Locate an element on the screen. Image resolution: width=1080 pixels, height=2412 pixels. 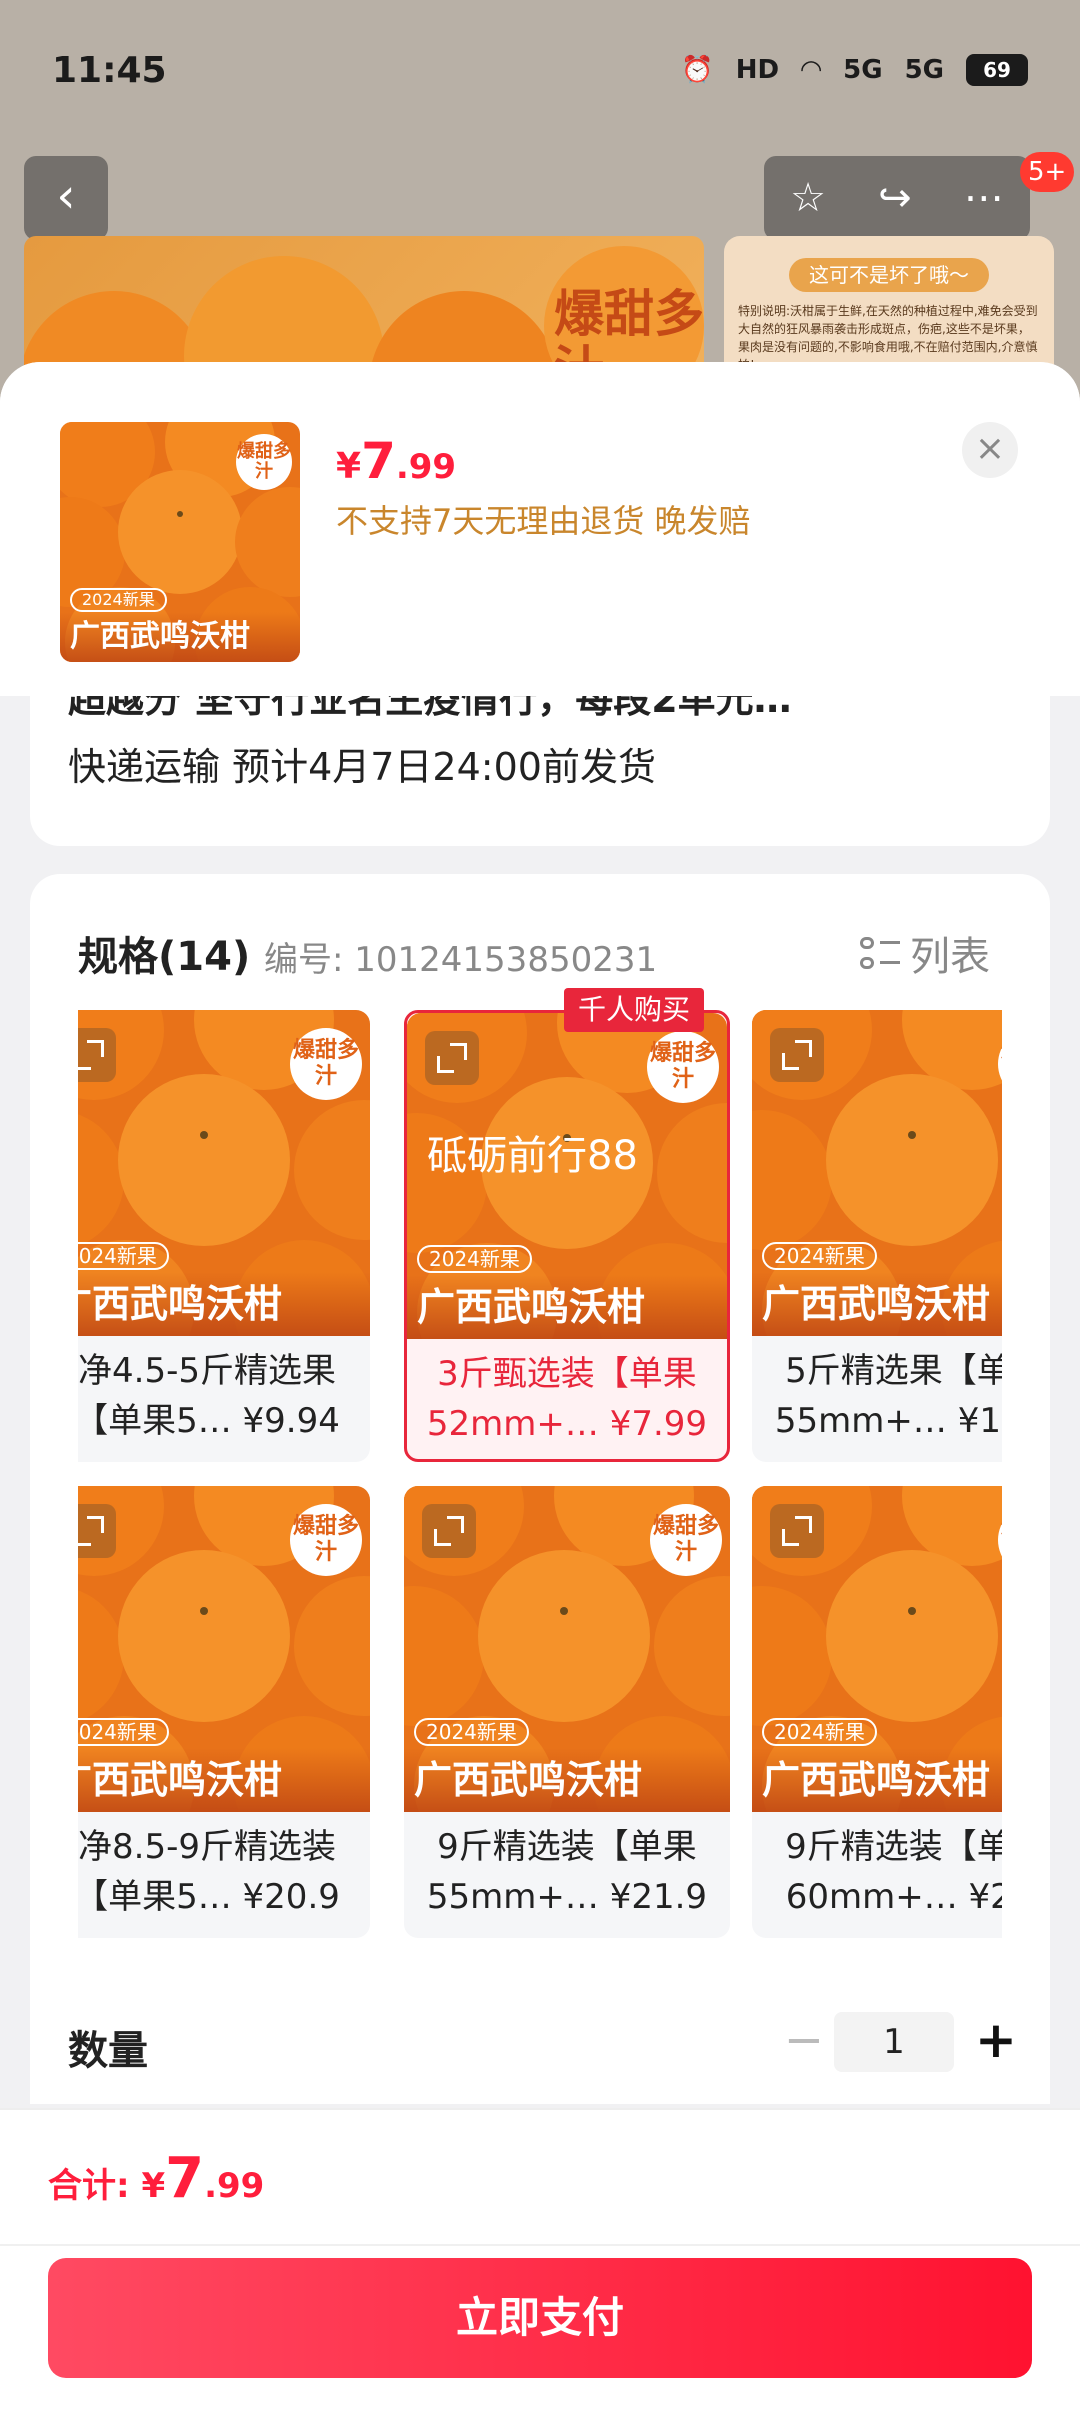
popular-badge: 千人购买 is located at coordinates (634, 1010).